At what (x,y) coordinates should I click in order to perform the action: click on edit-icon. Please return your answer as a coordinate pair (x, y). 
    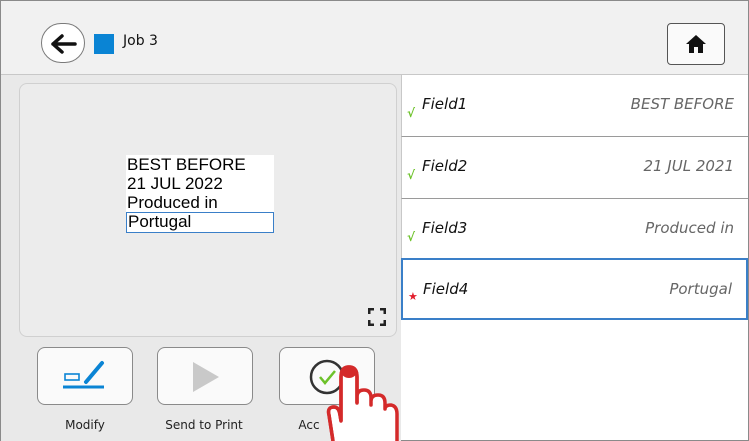
    Looking at the image, I should click on (83, 375).